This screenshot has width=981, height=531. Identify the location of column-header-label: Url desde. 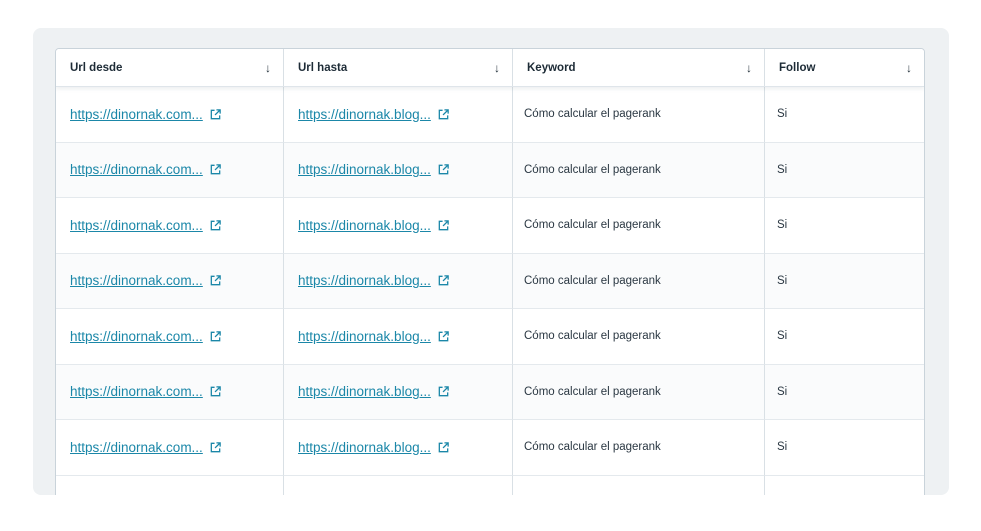
(96, 67).